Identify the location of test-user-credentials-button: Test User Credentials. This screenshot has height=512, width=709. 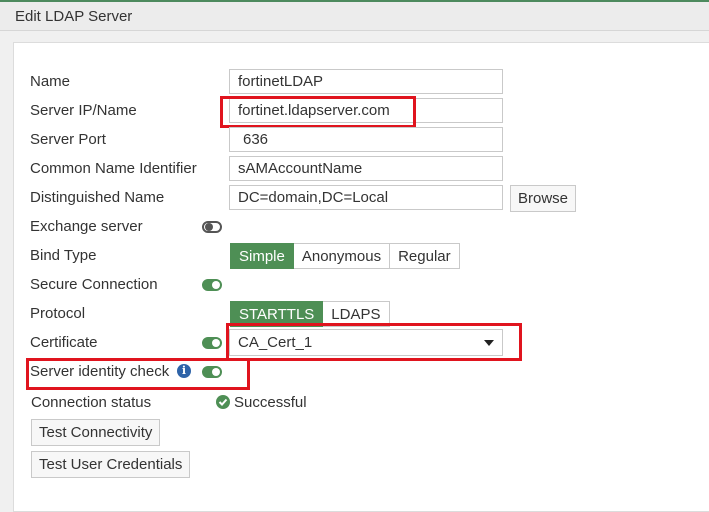
(111, 464).